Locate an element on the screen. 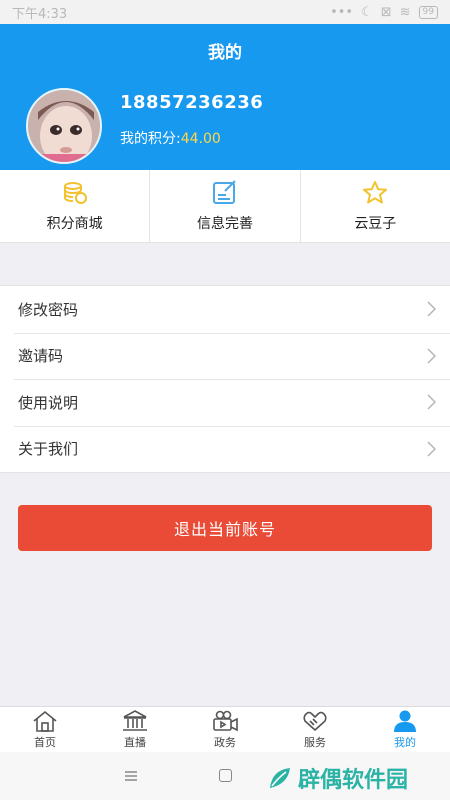  user-phone: 18857236236 is located at coordinates (192, 102).